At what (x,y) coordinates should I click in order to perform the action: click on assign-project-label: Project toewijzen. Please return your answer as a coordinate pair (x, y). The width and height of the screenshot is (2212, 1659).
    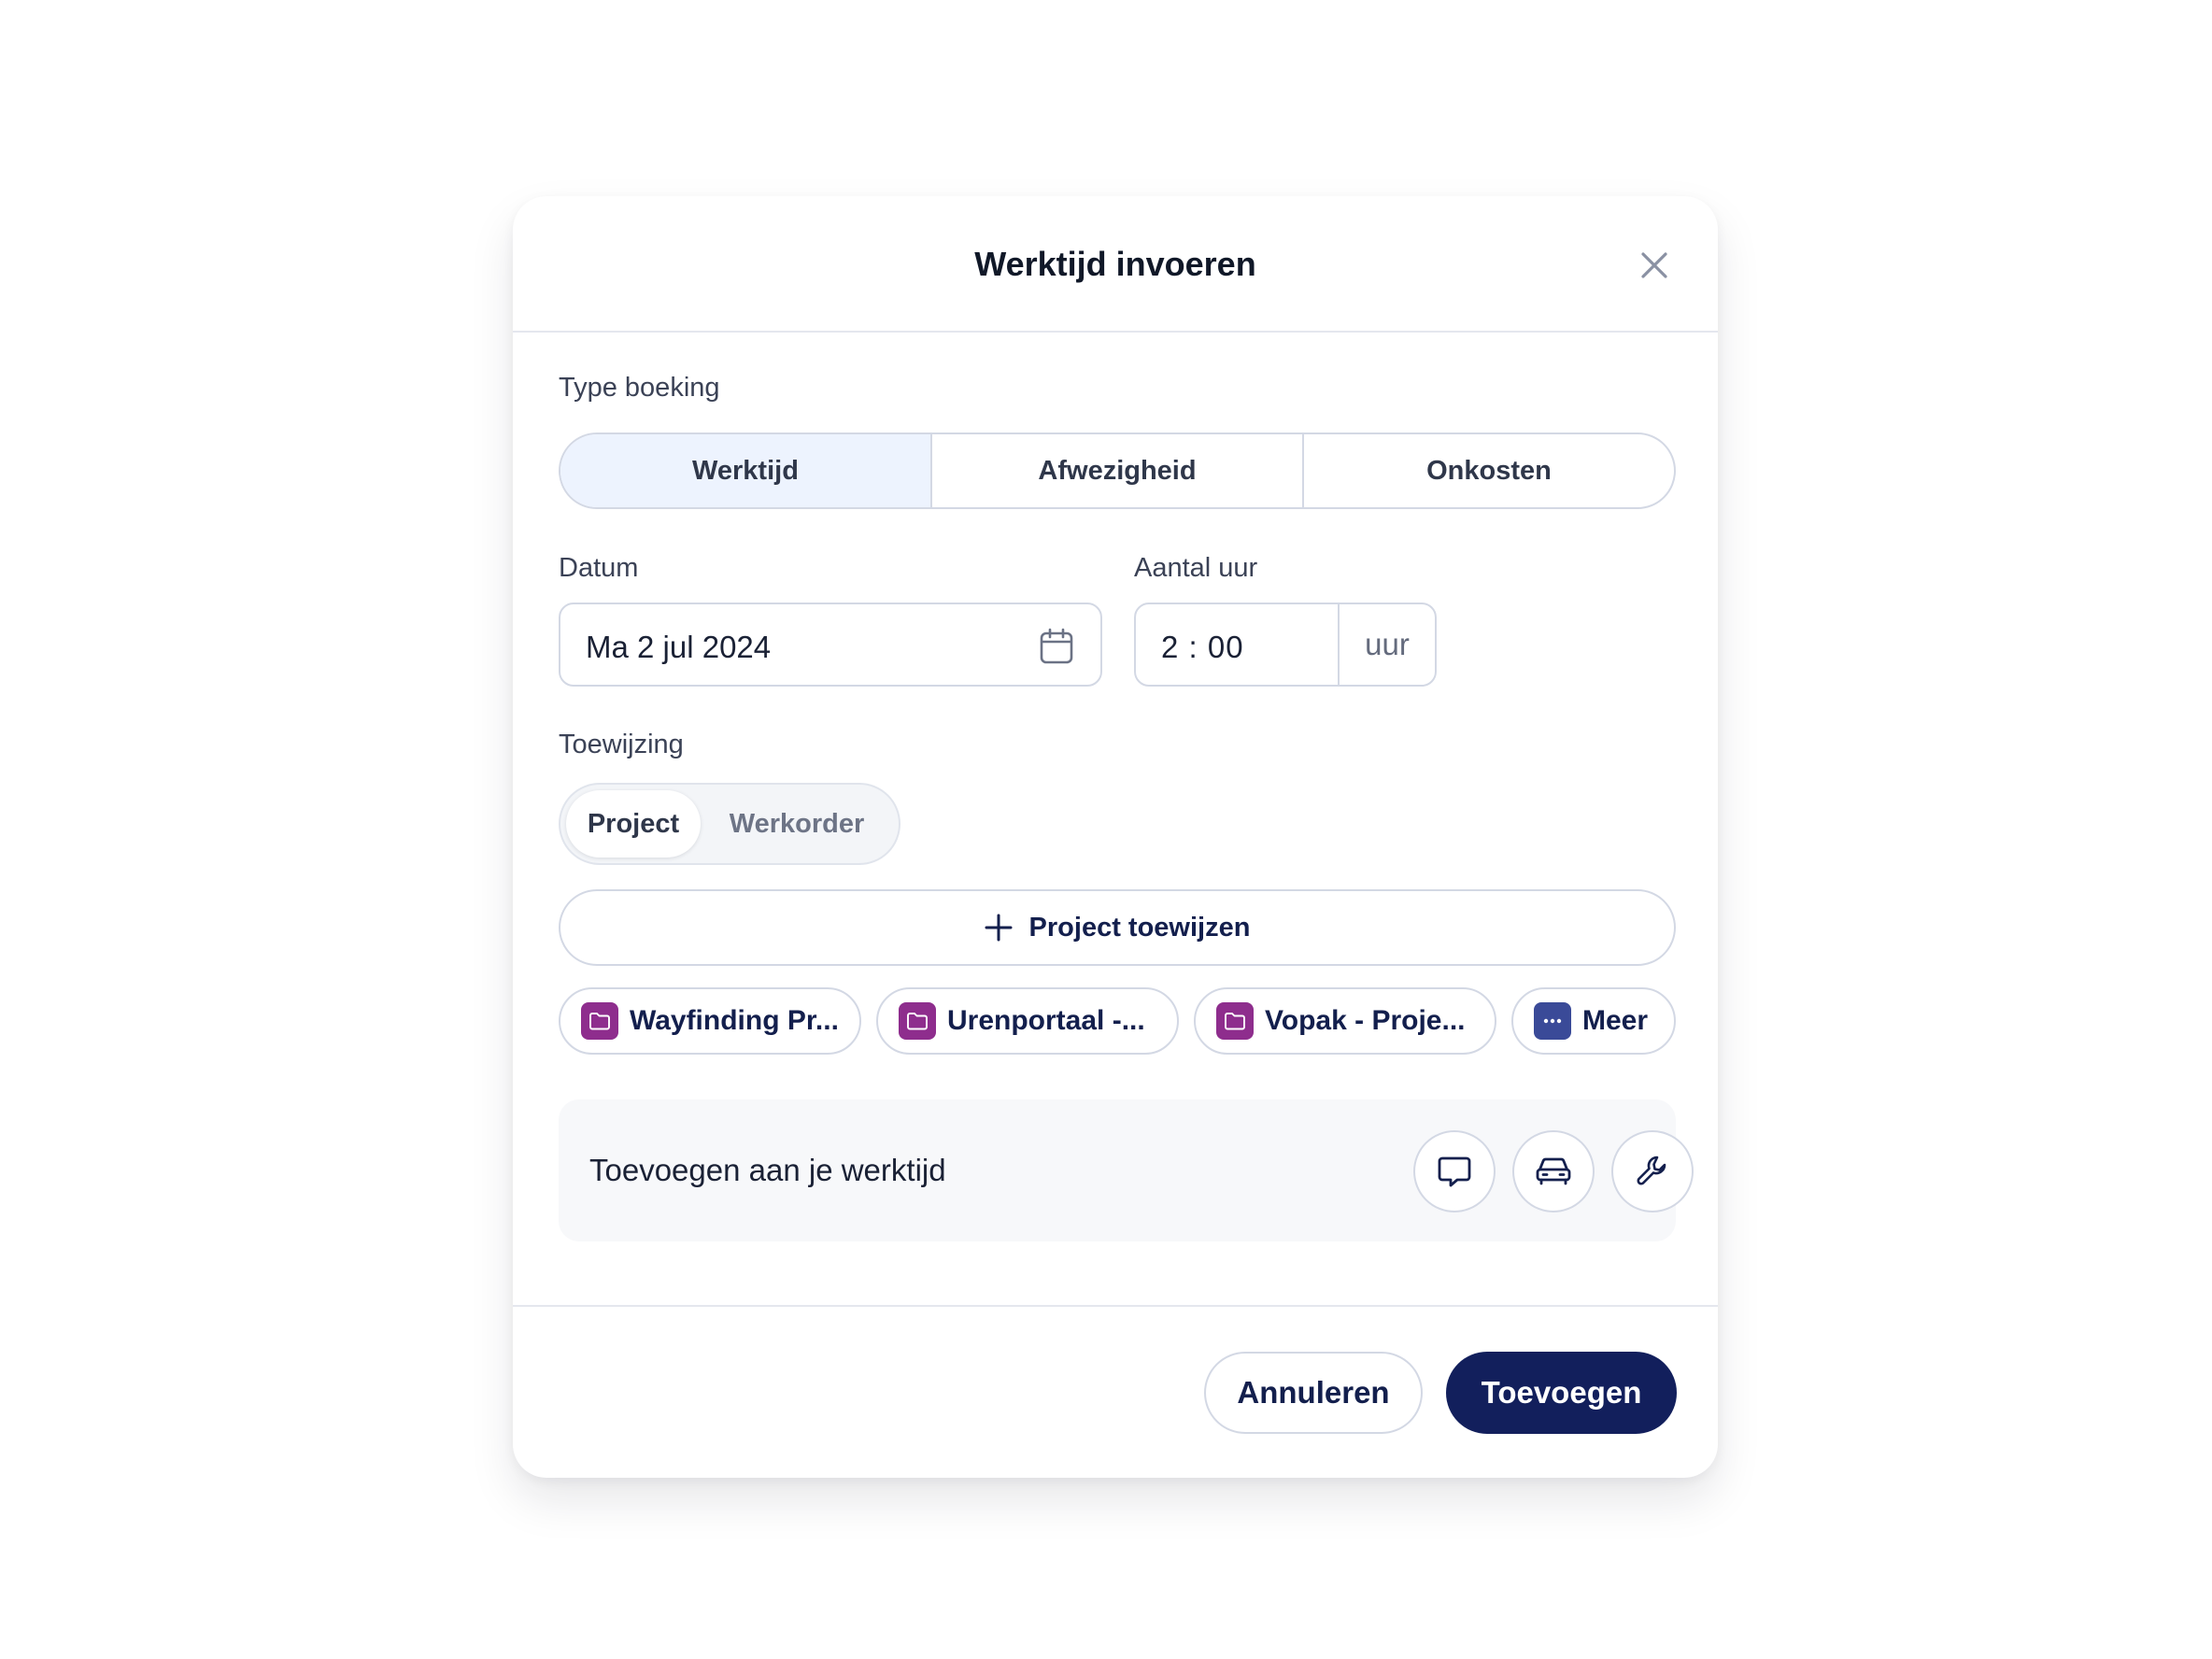
    Looking at the image, I should click on (1139, 927).